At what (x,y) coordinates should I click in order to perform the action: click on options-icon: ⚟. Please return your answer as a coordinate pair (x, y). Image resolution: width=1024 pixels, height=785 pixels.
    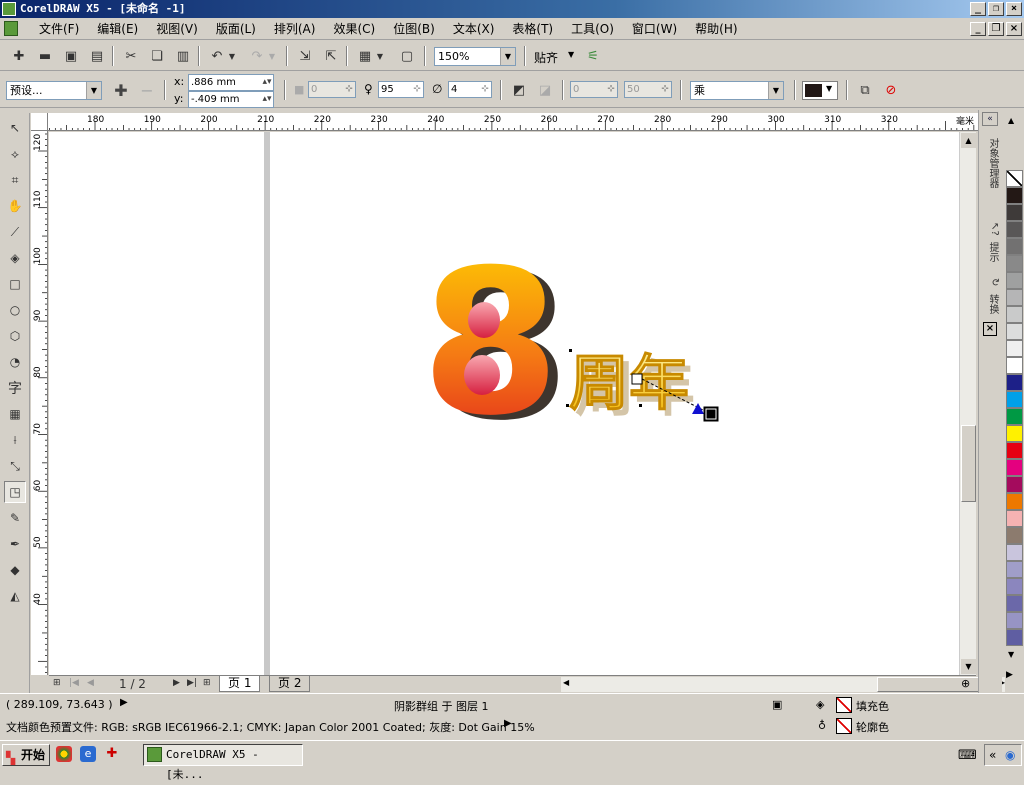
    Looking at the image, I should click on (593, 56).